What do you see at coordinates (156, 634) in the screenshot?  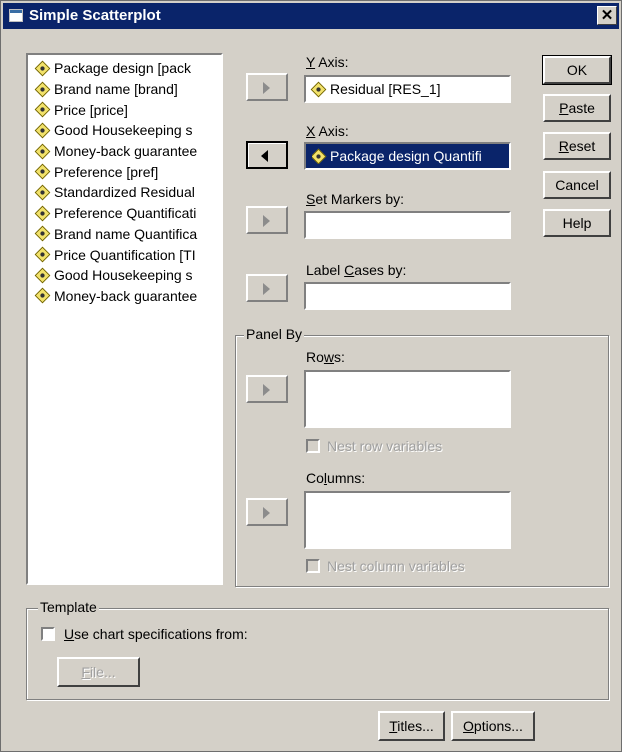 I see `use-chart-spec-label: Use chart specifications from:` at bounding box center [156, 634].